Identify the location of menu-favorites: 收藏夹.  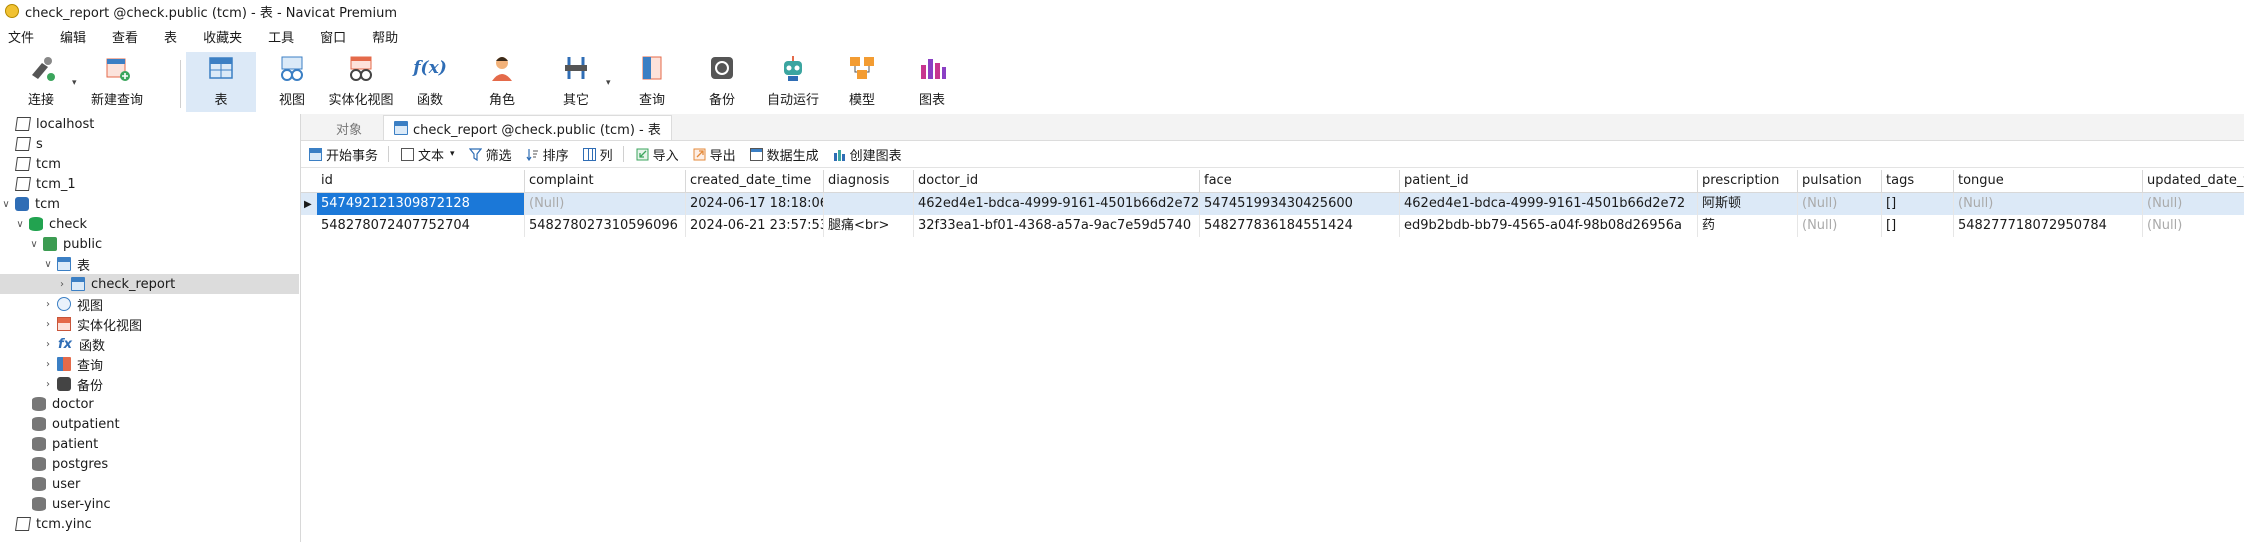
(222, 36).